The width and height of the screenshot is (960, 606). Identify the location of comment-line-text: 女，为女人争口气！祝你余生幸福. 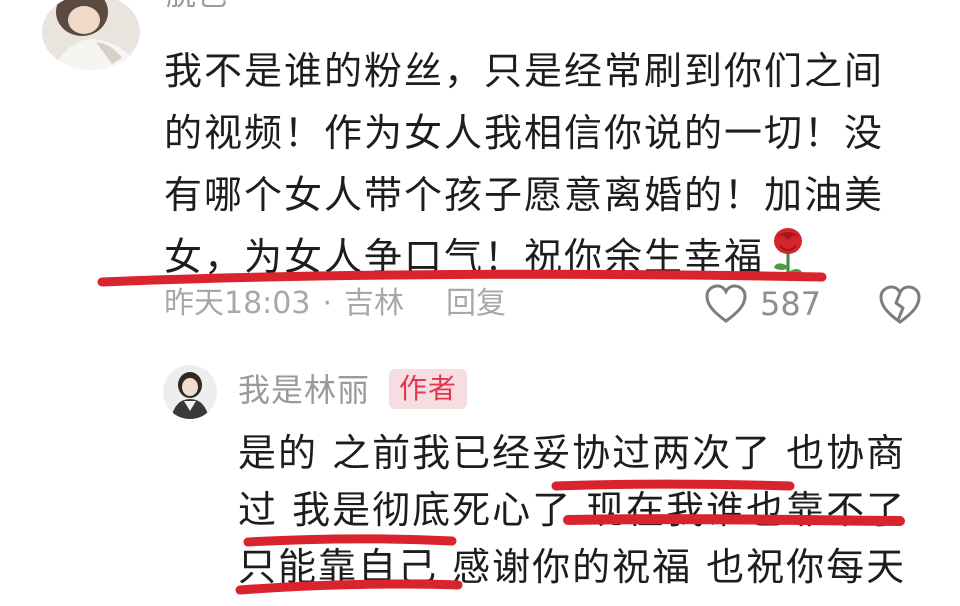
(464, 257).